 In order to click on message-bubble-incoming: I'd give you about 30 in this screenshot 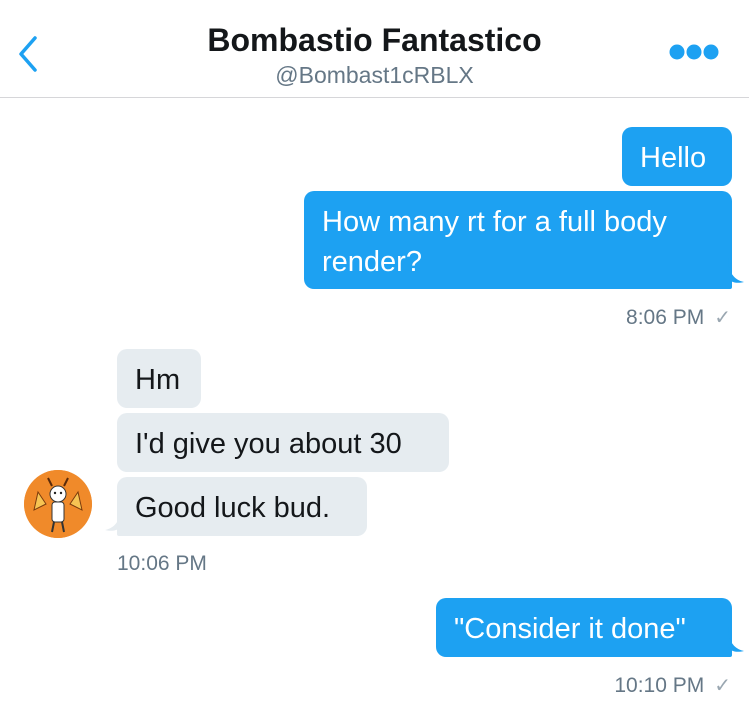, I will do `click(283, 442)`.